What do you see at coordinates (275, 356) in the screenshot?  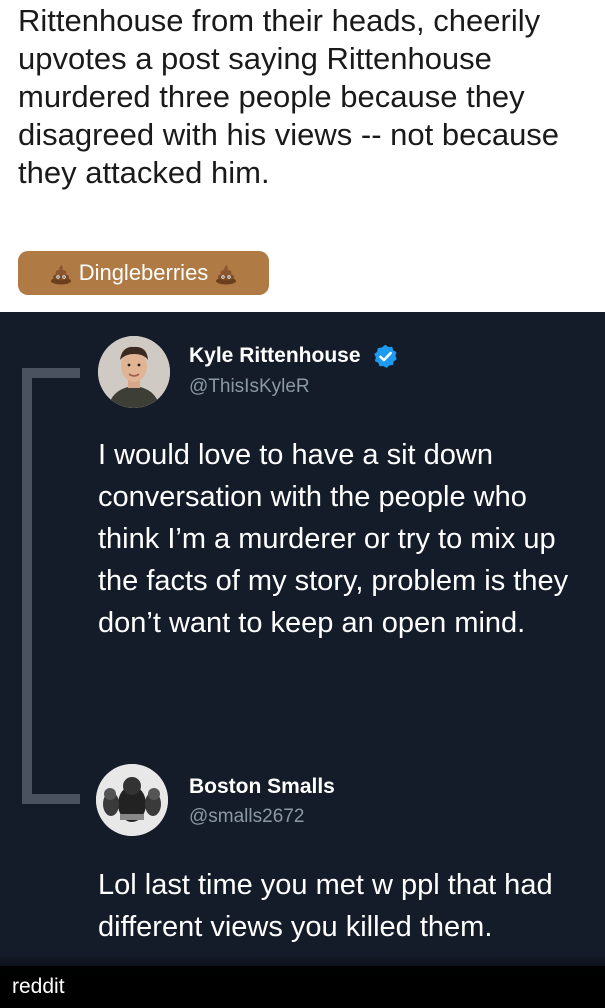 I see `author-name: Kyle Rittenhouse` at bounding box center [275, 356].